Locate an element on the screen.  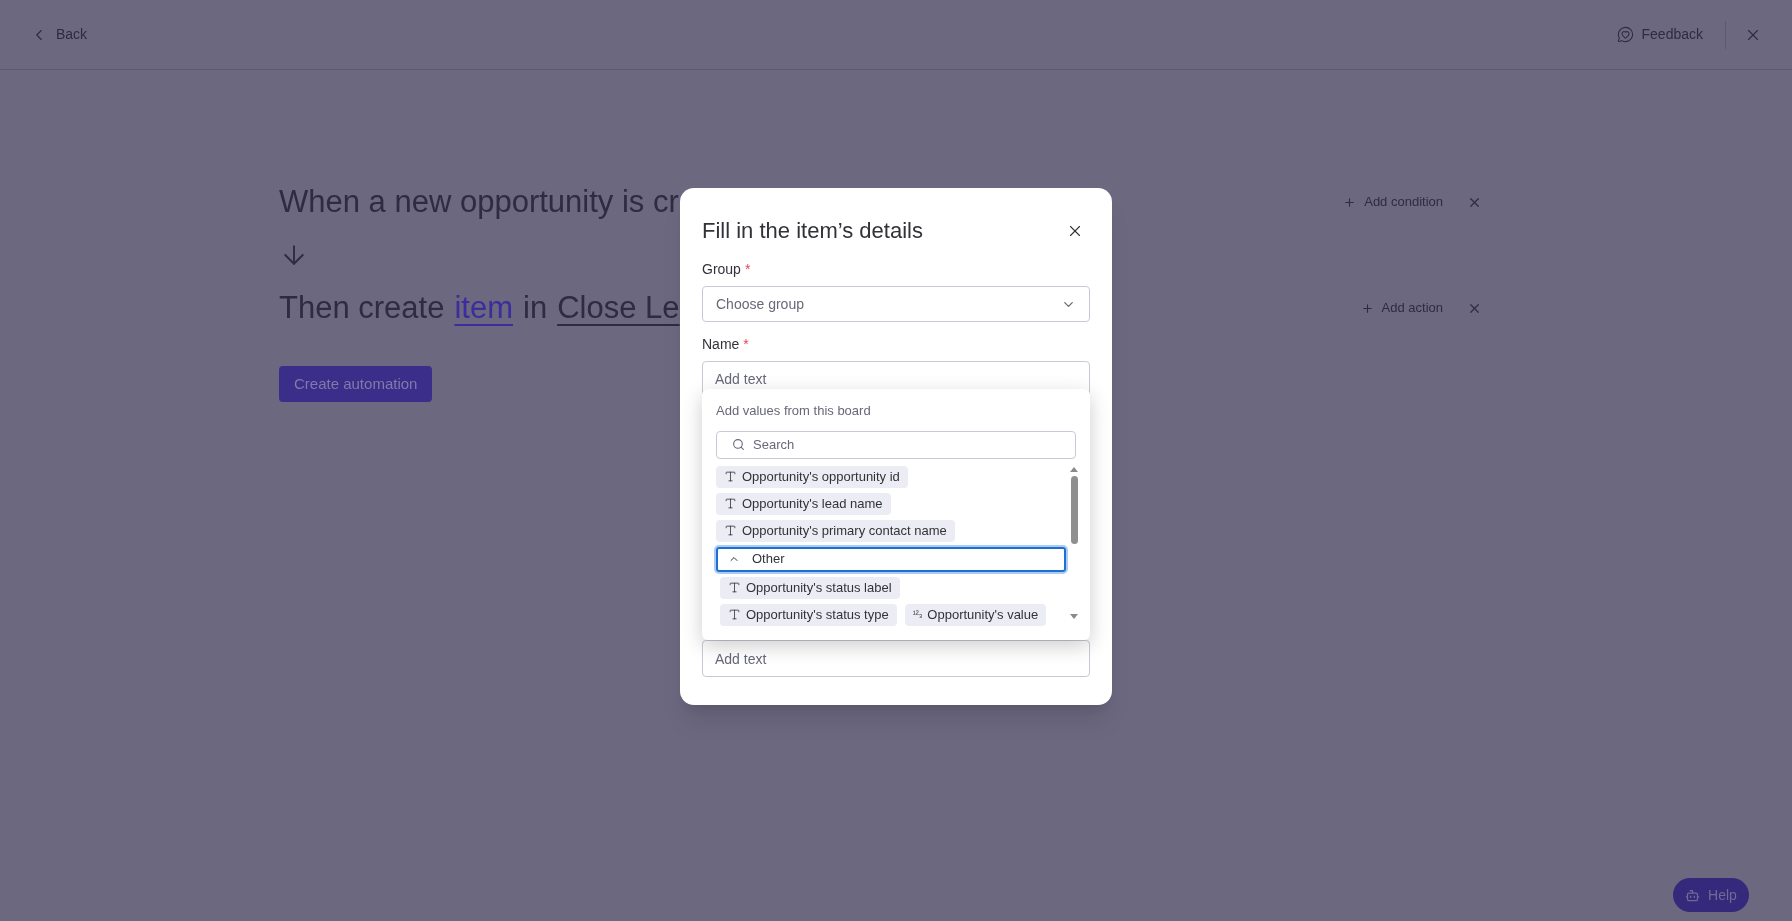
field-label: Group is located at coordinates (721, 269).